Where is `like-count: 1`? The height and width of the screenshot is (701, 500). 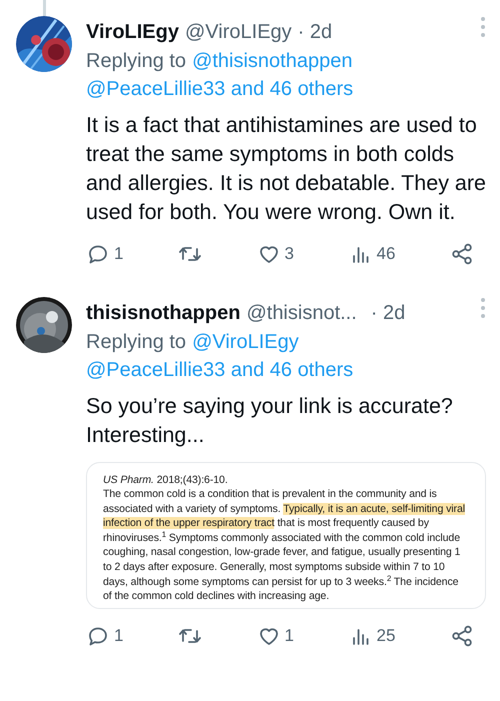 like-count: 1 is located at coordinates (289, 635).